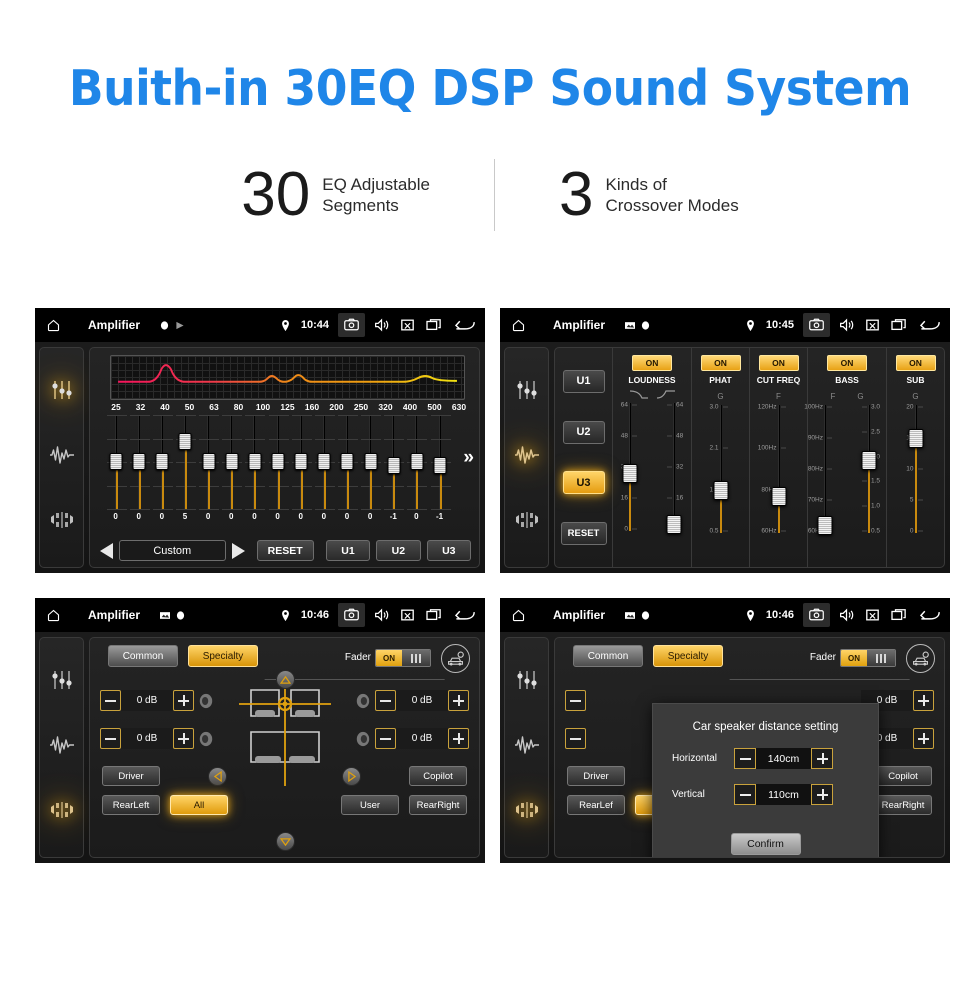 The width and height of the screenshot is (980, 985). I want to click on eq-band: 5, so click(184, 472).